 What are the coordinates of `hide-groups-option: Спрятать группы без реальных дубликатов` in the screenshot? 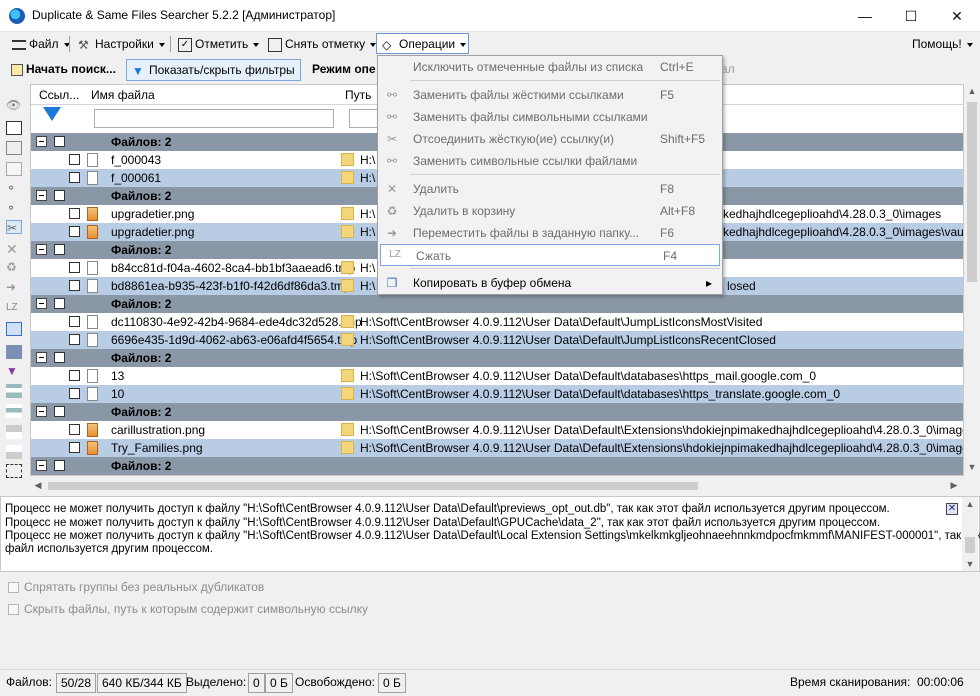 It's located at (136, 588).